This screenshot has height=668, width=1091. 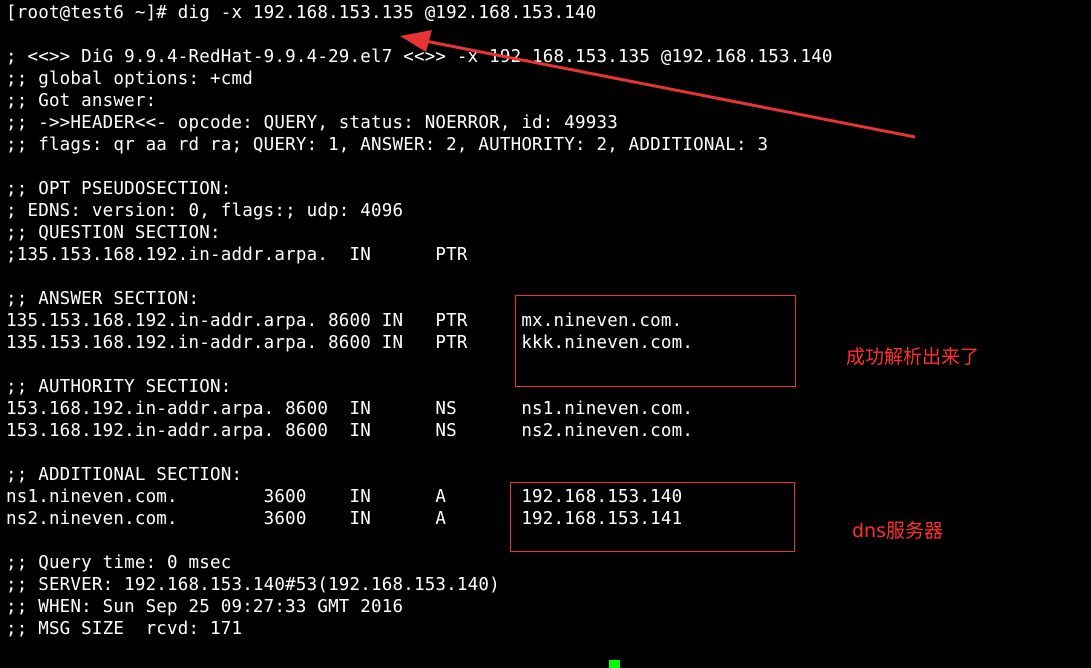 What do you see at coordinates (655, 341) in the screenshot?
I see `answer-highlight-box` at bounding box center [655, 341].